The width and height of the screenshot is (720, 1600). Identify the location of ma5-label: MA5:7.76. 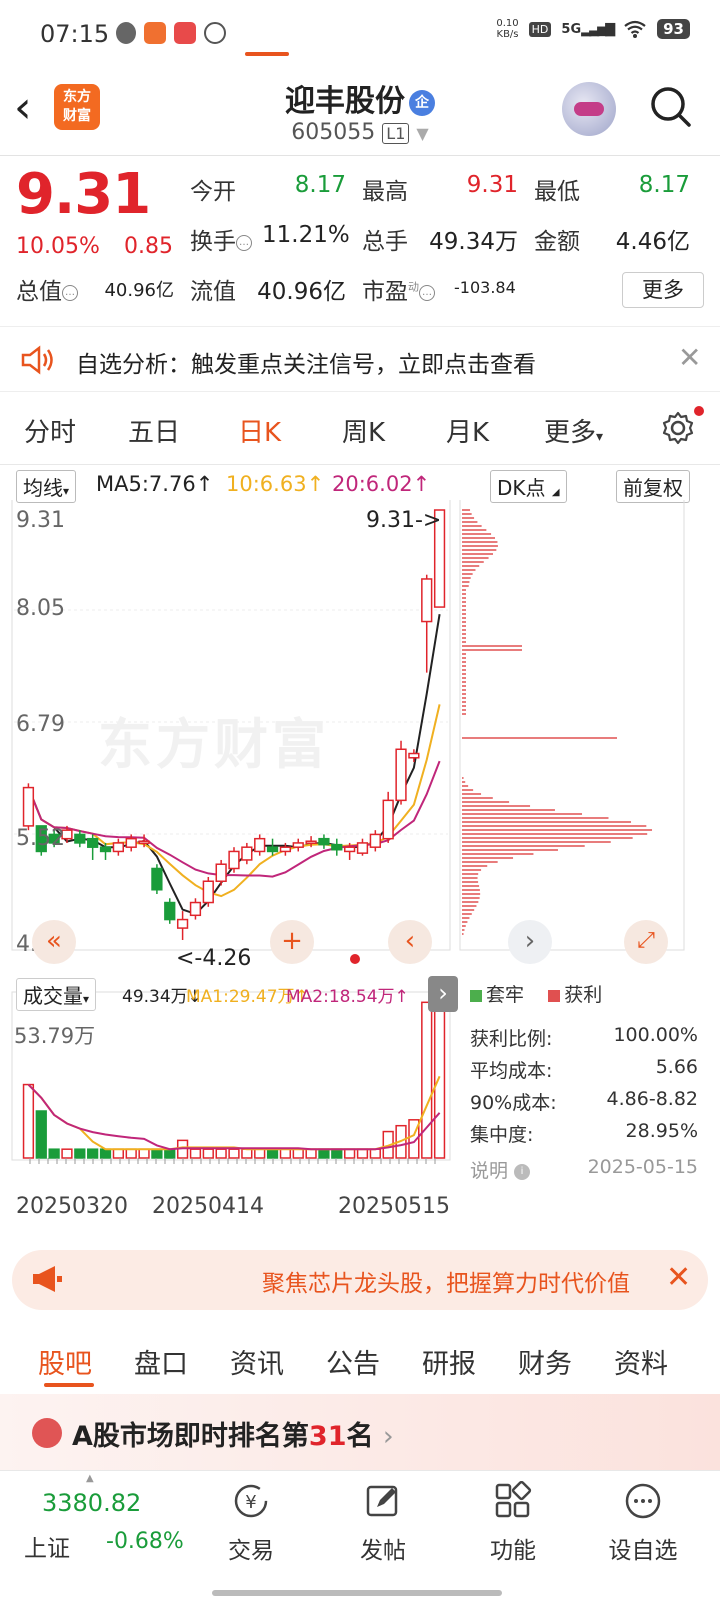
(146, 484).